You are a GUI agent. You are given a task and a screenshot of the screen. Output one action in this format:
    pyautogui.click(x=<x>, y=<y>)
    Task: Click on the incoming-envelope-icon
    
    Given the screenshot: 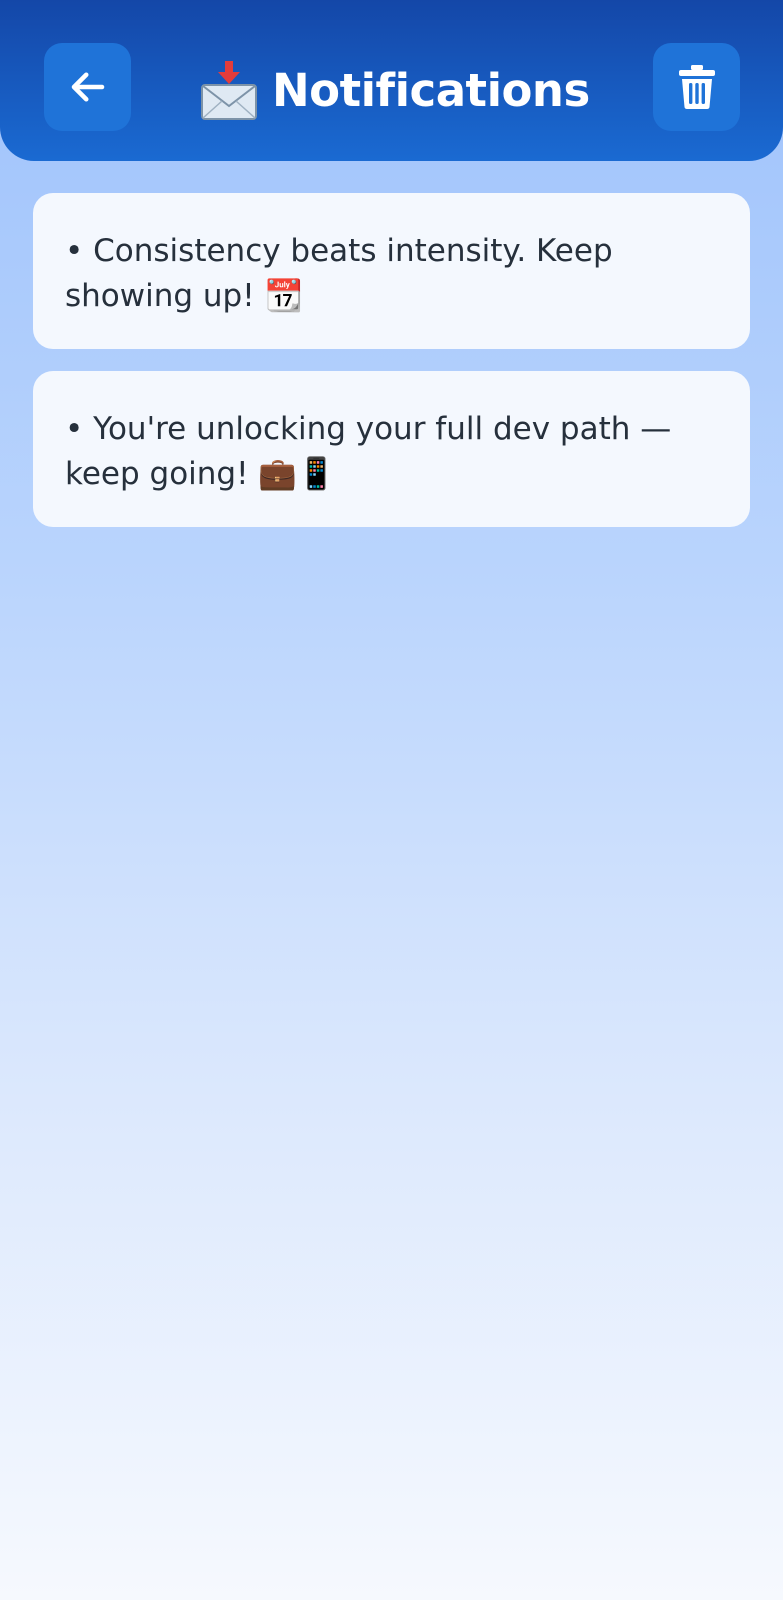 What is the action you would take?
    pyautogui.click(x=229, y=90)
    